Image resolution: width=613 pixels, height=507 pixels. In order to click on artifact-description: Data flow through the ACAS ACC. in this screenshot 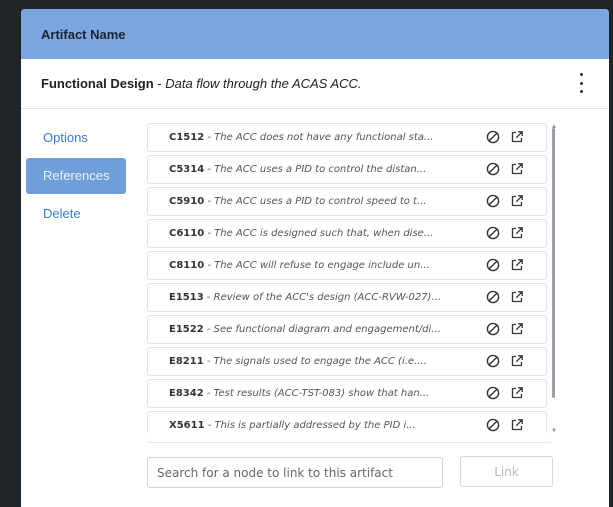, I will do `click(263, 83)`.